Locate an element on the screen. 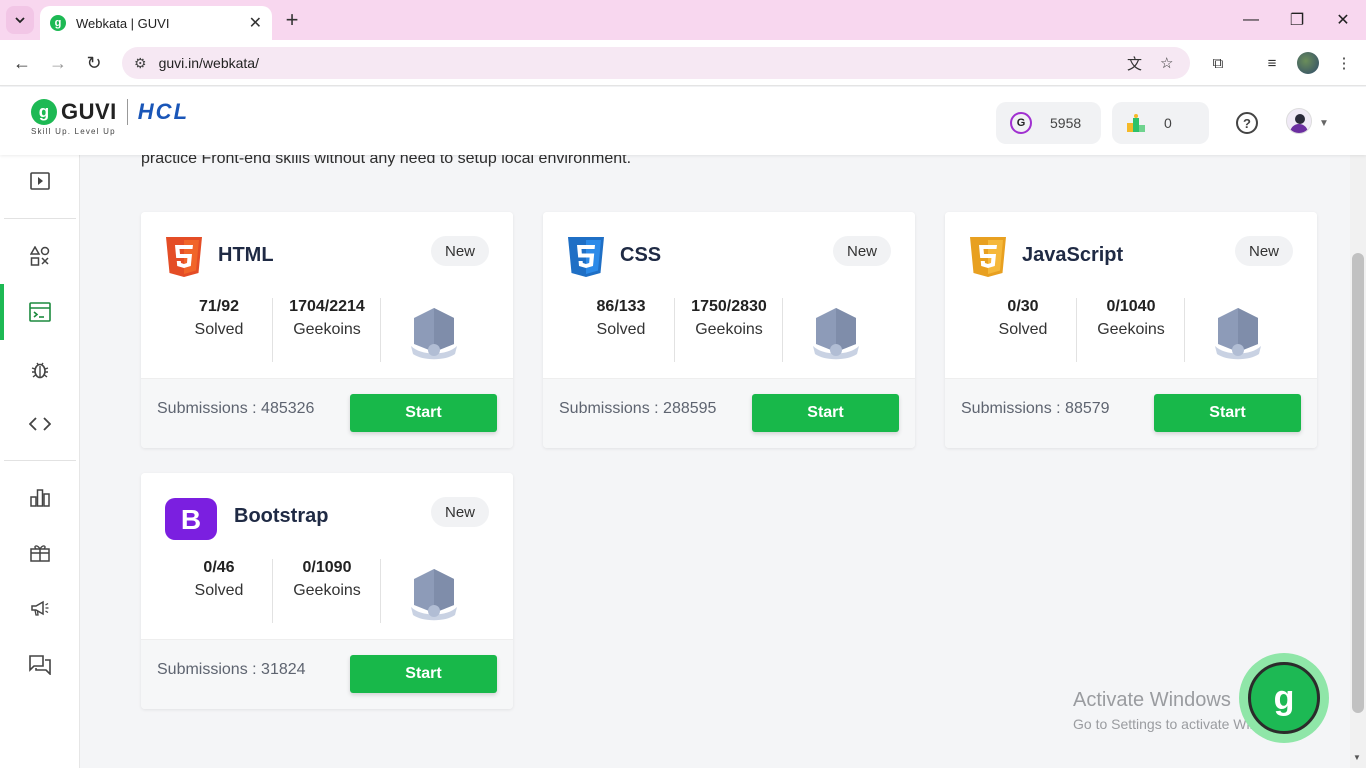 The width and height of the screenshot is (1366, 768). browser-tab-strip: g Webkata | GUVI ✕ + — ❐ ✕ is located at coordinates (683, 20).